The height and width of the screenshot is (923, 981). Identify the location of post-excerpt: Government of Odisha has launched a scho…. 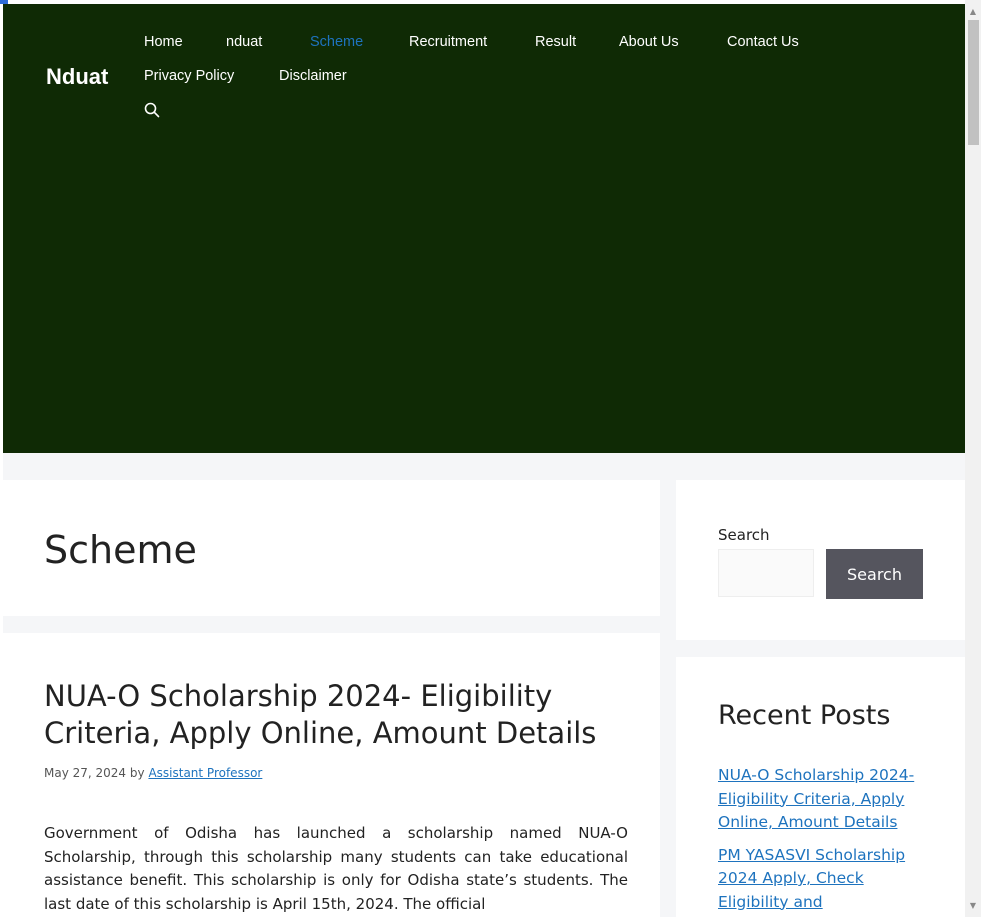
(336, 868).